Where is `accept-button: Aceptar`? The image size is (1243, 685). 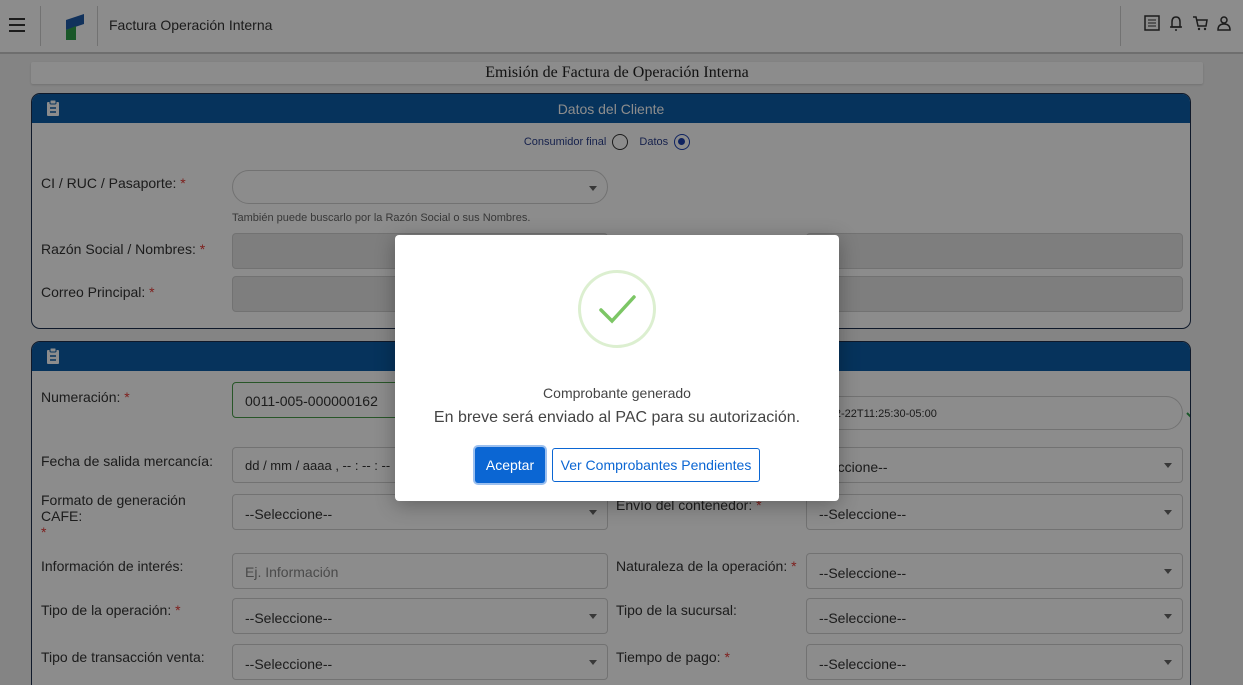 accept-button: Aceptar is located at coordinates (510, 465).